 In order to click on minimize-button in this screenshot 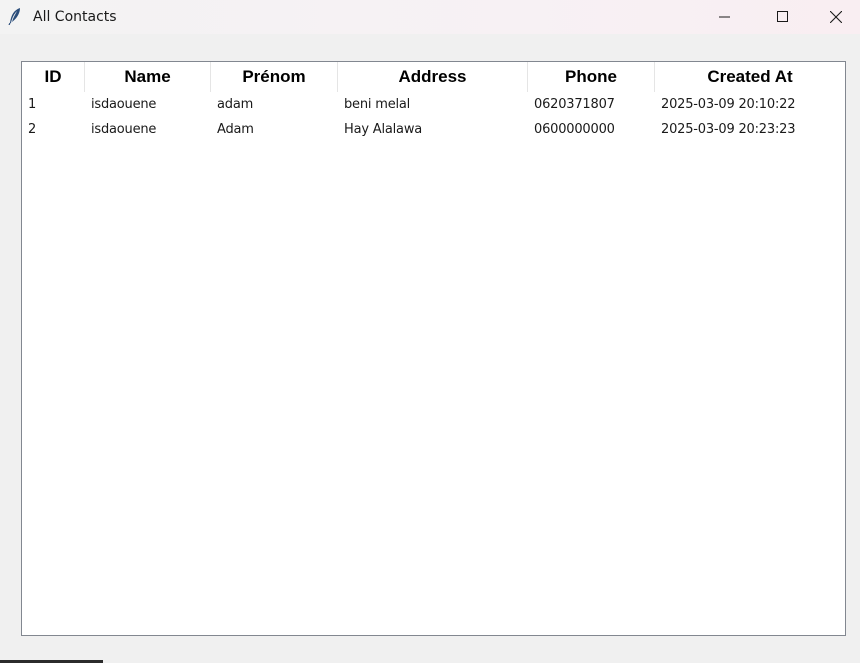, I will do `click(725, 17)`.